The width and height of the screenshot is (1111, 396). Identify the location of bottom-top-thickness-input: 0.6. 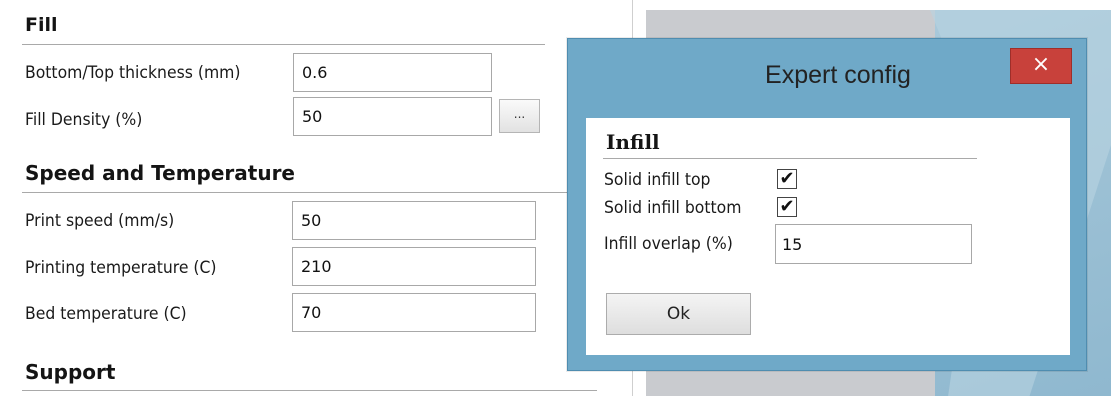
(392, 72).